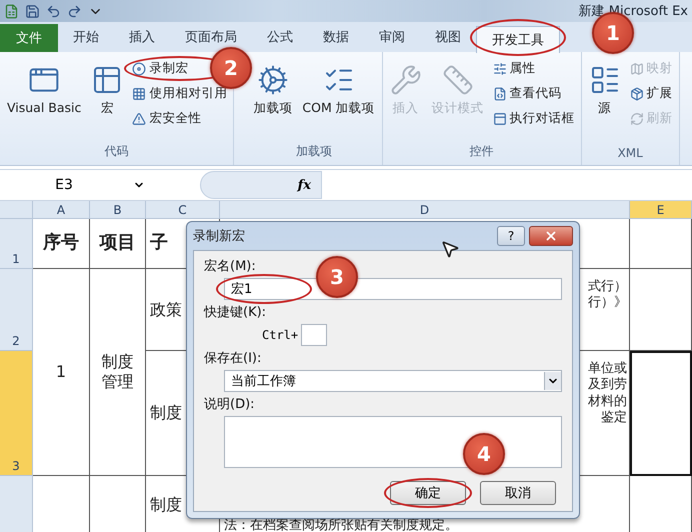 The height and width of the screenshot is (532, 692). I want to click on ribbon-button: 源, so click(605, 87).